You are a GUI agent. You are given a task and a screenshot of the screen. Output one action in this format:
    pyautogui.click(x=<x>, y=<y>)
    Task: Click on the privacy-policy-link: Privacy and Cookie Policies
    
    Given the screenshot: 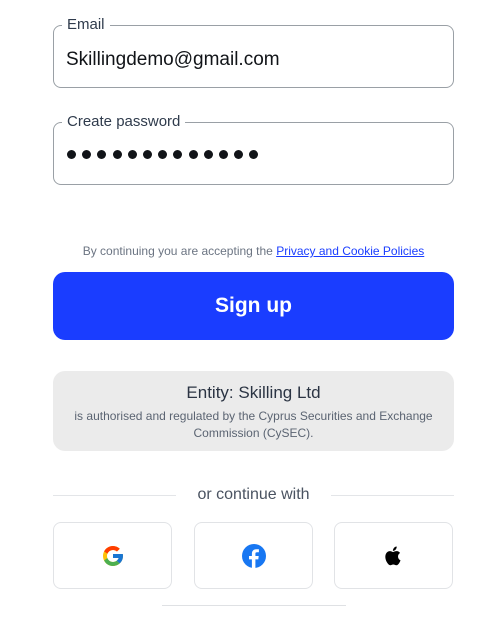 What is the action you would take?
    pyautogui.click(x=350, y=251)
    